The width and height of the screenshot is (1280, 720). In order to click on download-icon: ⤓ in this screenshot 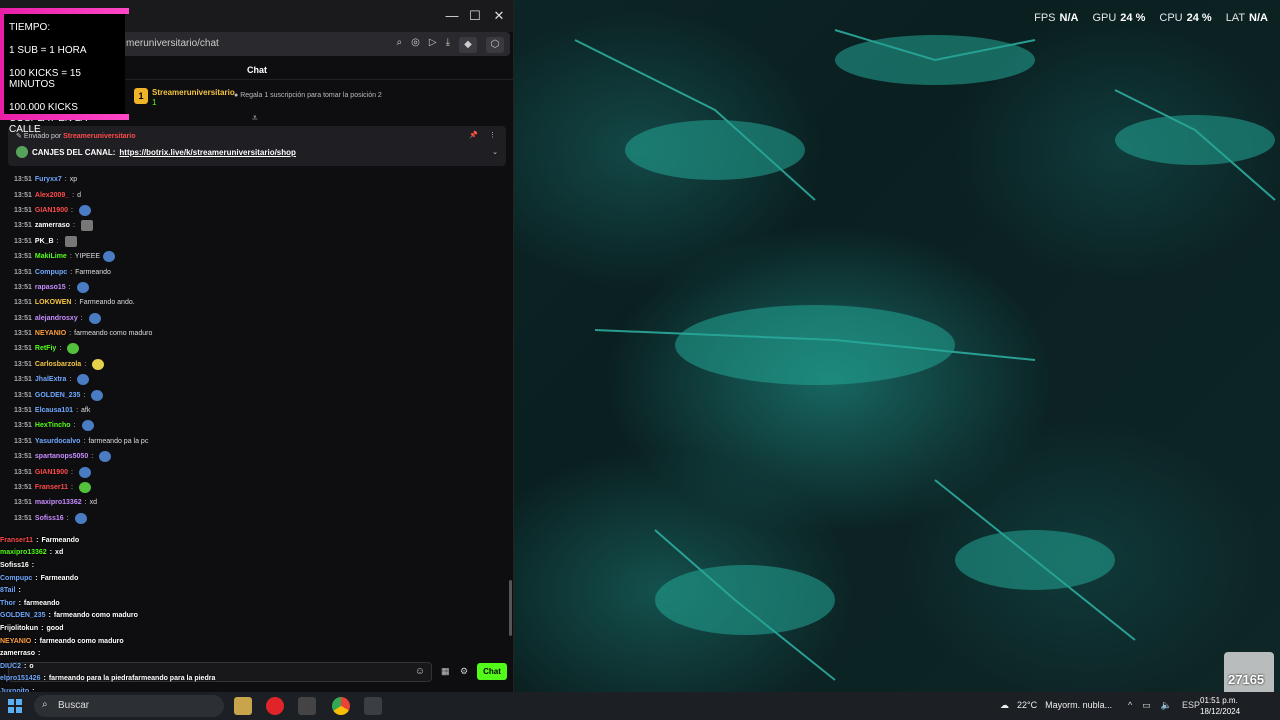, I will do `click(448, 45)`.